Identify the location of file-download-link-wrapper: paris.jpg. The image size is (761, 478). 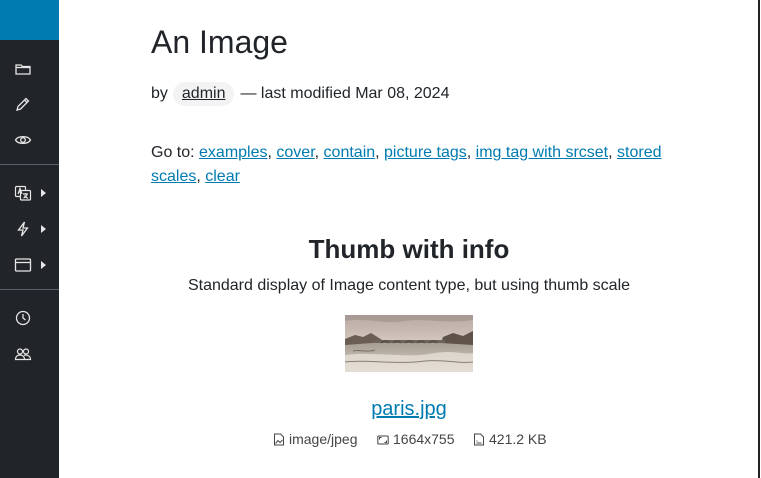
(409, 409).